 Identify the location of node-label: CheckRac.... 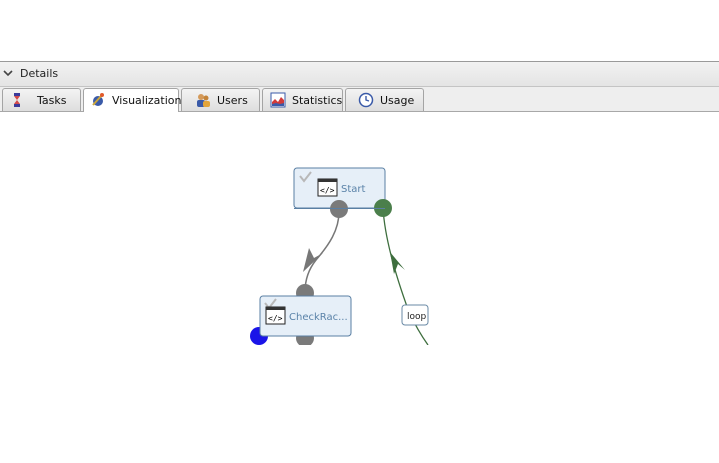
(318, 317).